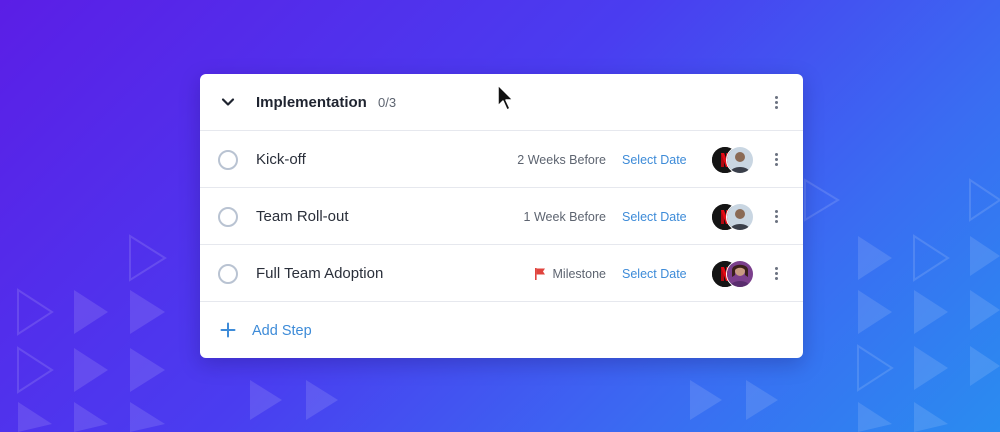  What do you see at coordinates (776, 102) in the screenshot?
I see `section-more-button` at bounding box center [776, 102].